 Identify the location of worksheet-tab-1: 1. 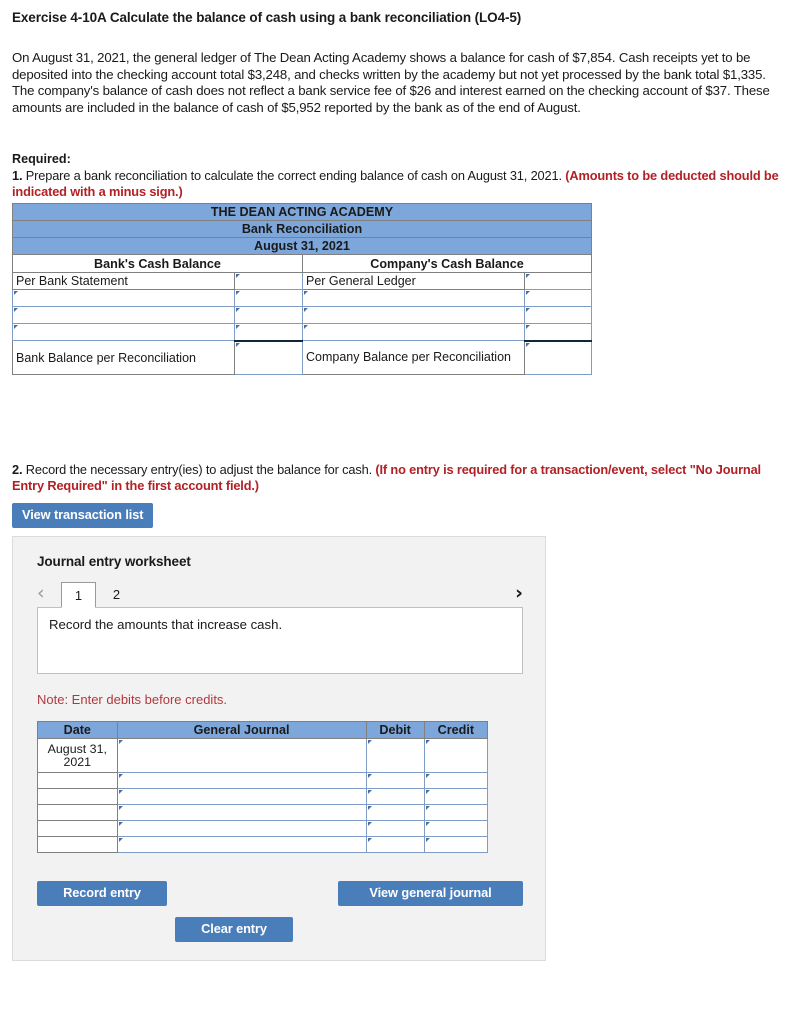
(78, 595).